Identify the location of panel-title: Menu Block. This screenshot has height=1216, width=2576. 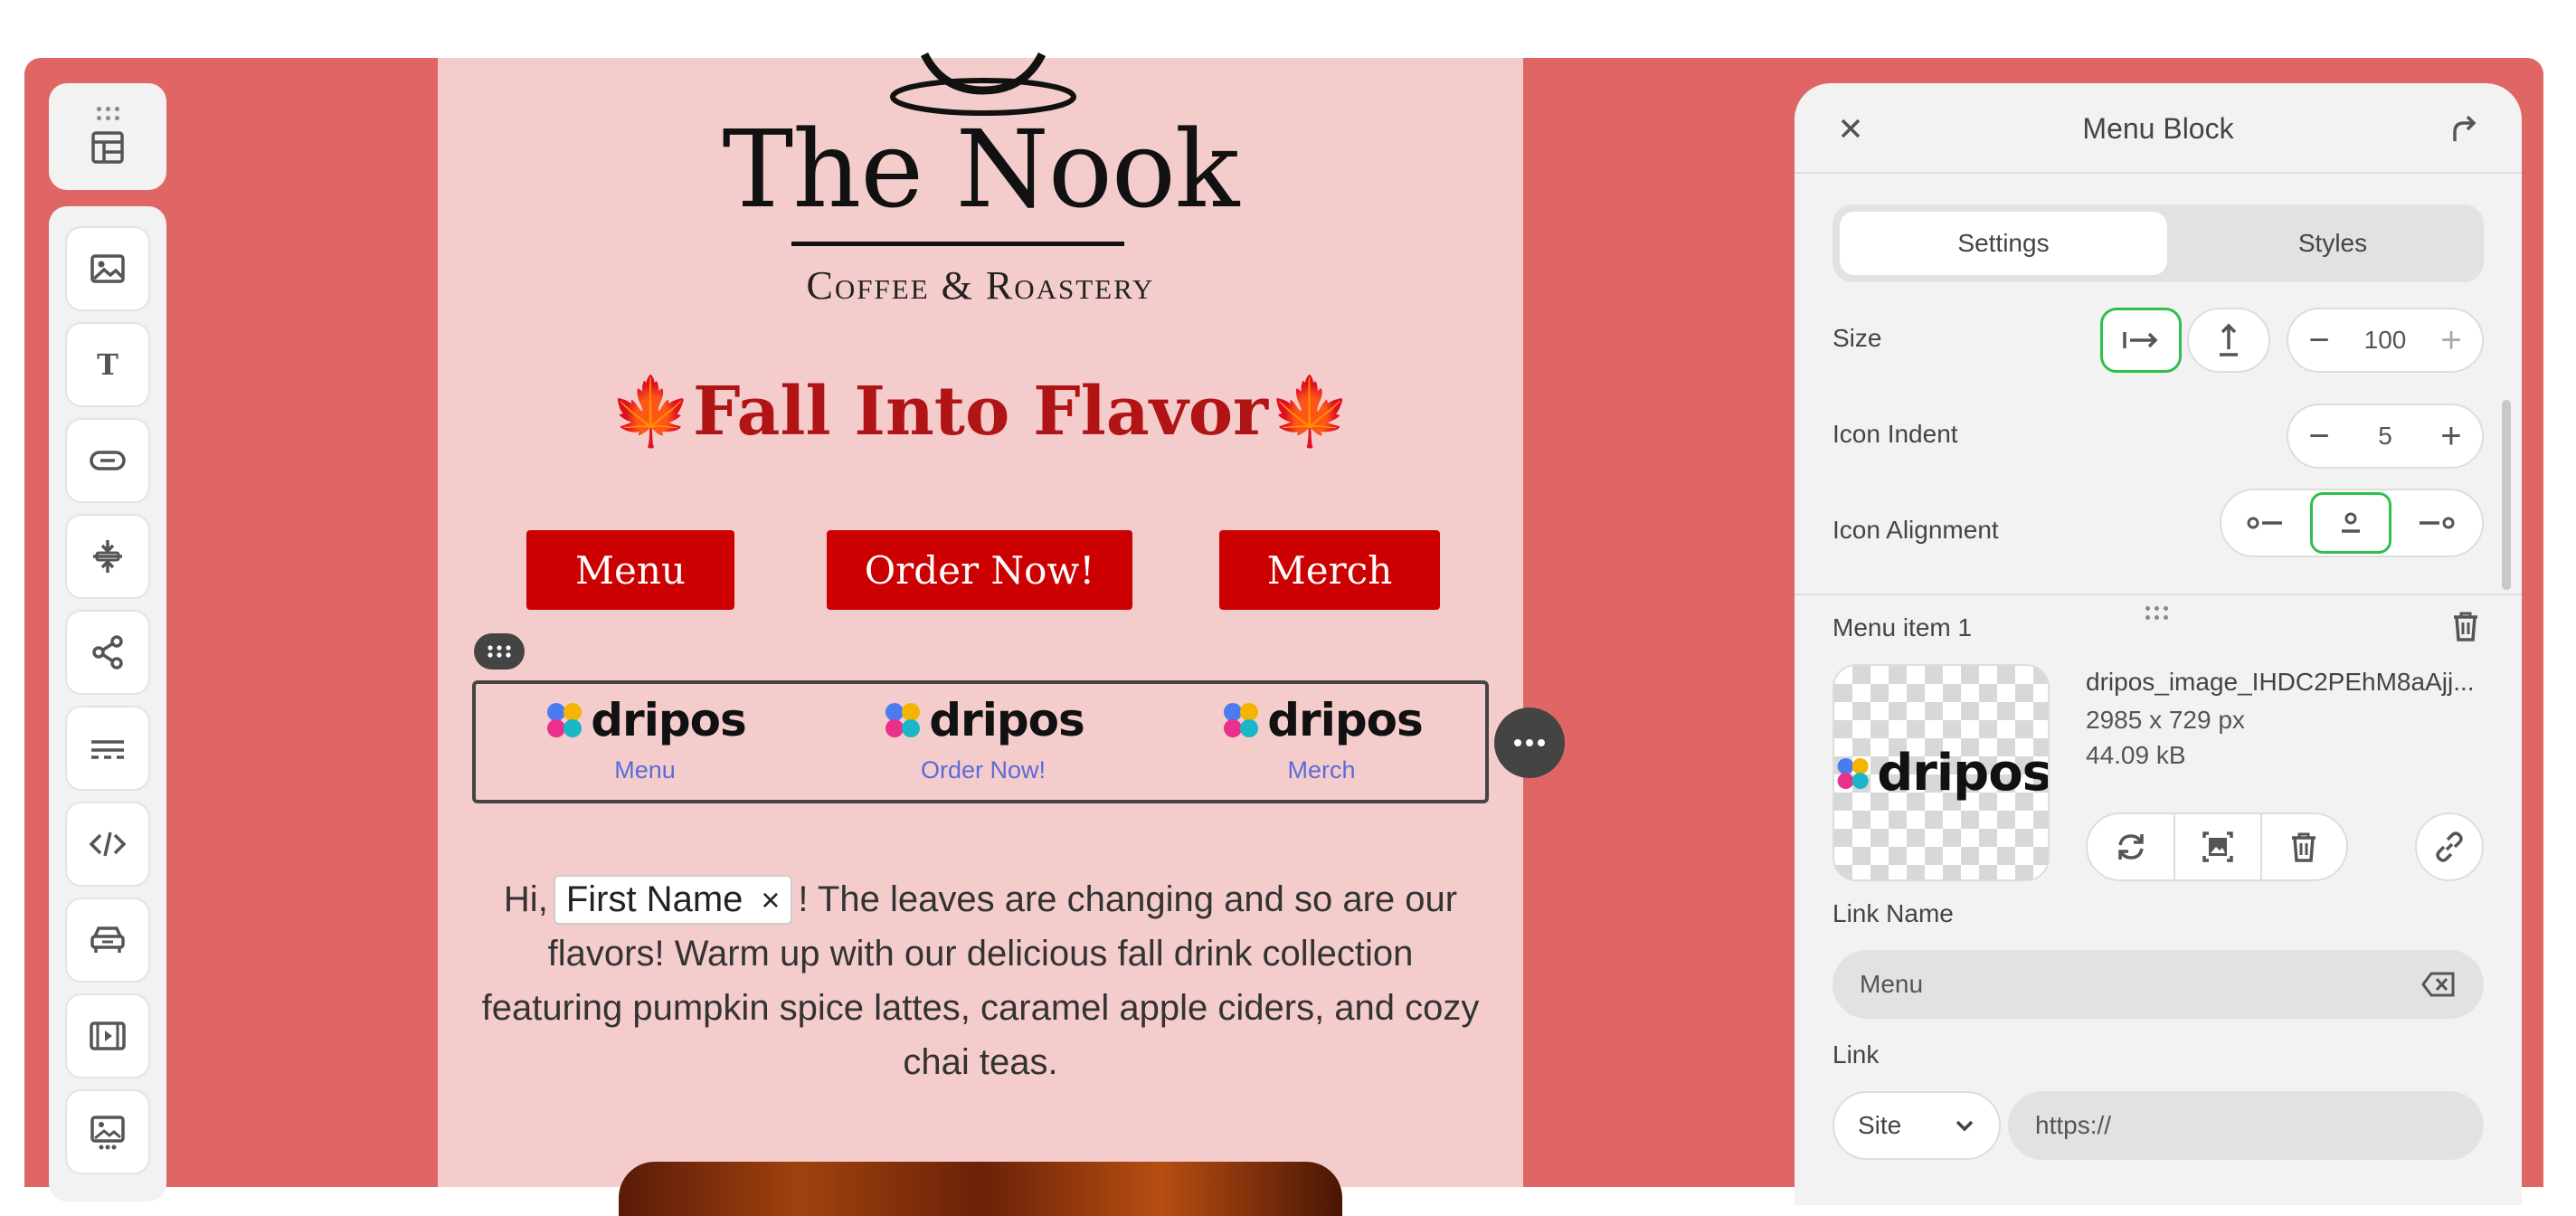
(2158, 129).